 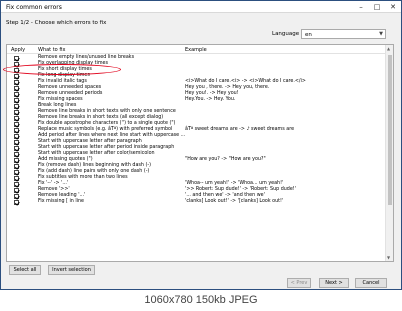 I want to click on scroll-down-icon: ▼, so click(x=388, y=257).